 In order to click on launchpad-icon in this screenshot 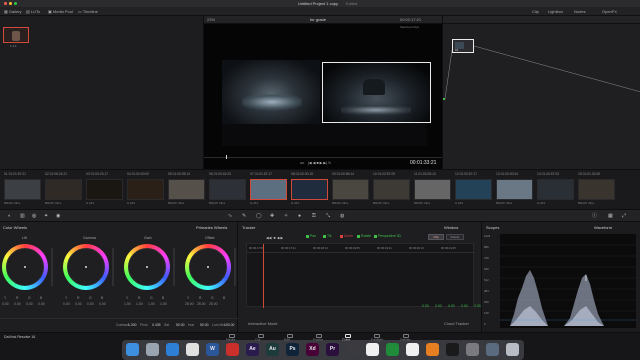, I will do `click(152, 349)`.